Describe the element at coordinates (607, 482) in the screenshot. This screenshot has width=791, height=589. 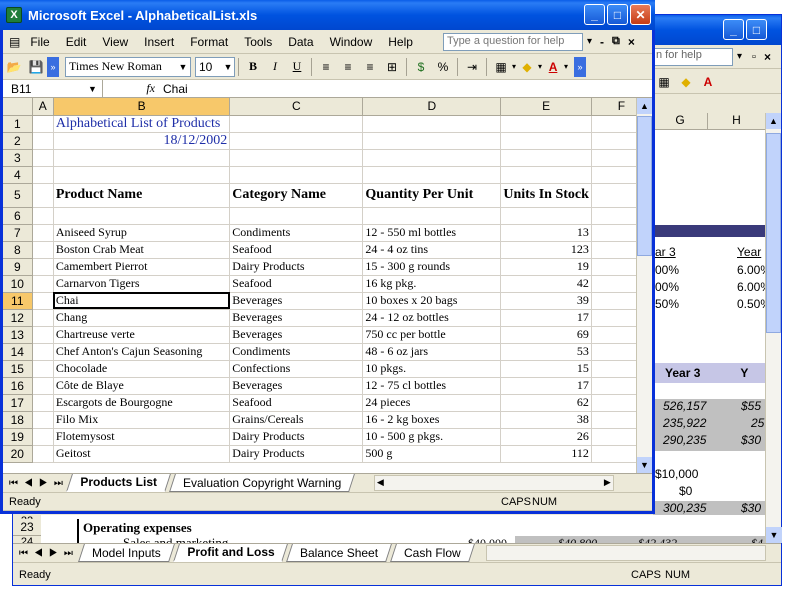
I see `scroll-right-icon: ▶` at that location.